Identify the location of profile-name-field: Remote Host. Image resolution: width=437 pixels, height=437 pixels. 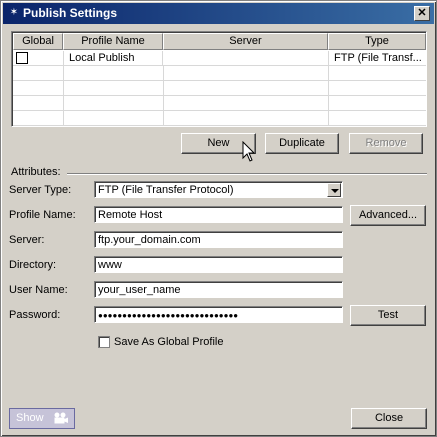
(218, 214).